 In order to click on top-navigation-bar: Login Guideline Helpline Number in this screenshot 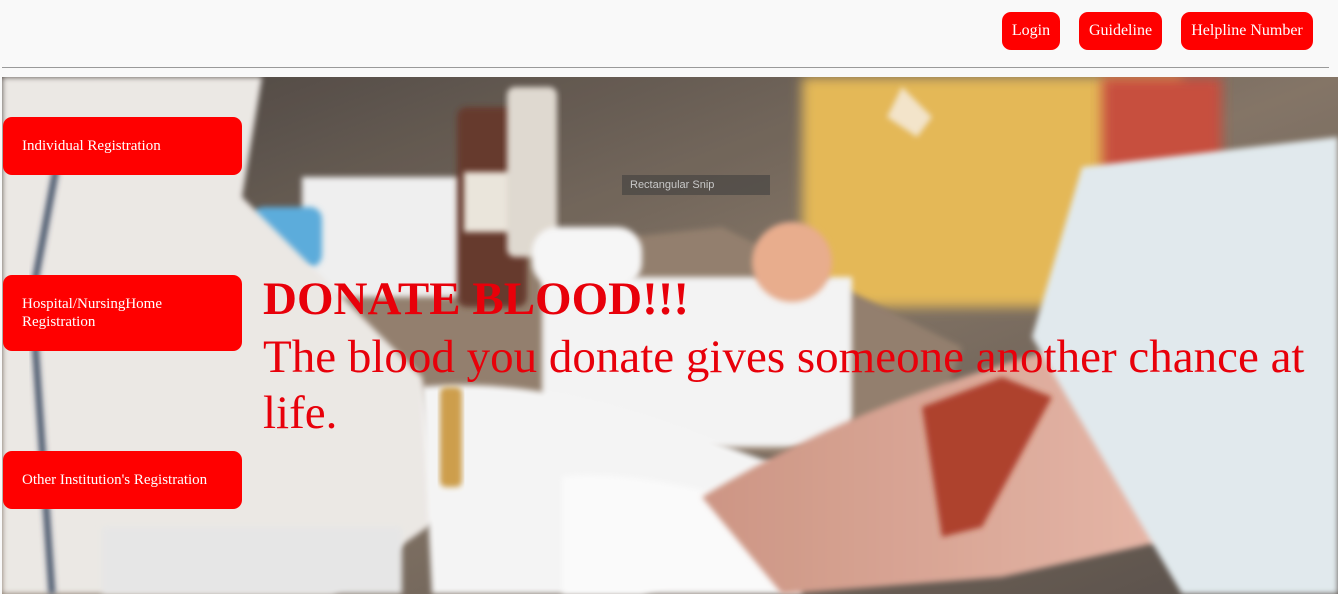, I will do `click(669, 34)`.